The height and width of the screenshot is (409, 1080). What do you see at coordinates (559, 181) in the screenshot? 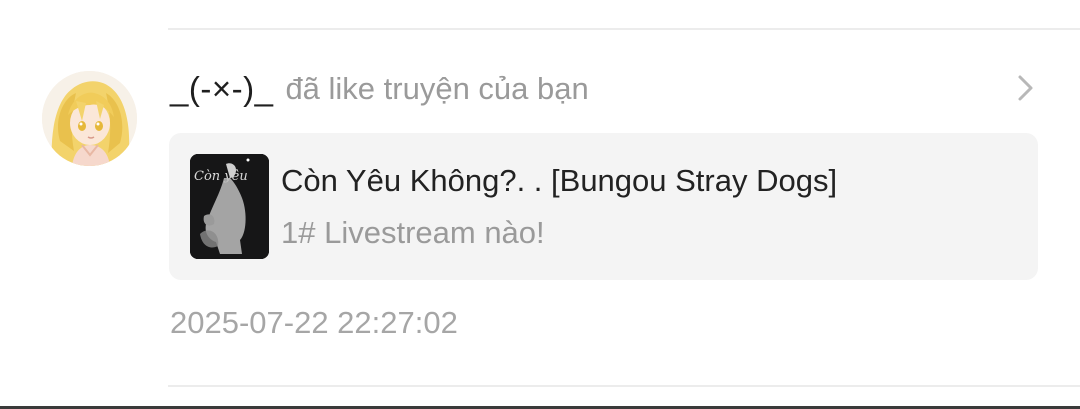
I see `story-title: Còn Yêu Không?. . [Bungou Stray Dogs]` at bounding box center [559, 181].